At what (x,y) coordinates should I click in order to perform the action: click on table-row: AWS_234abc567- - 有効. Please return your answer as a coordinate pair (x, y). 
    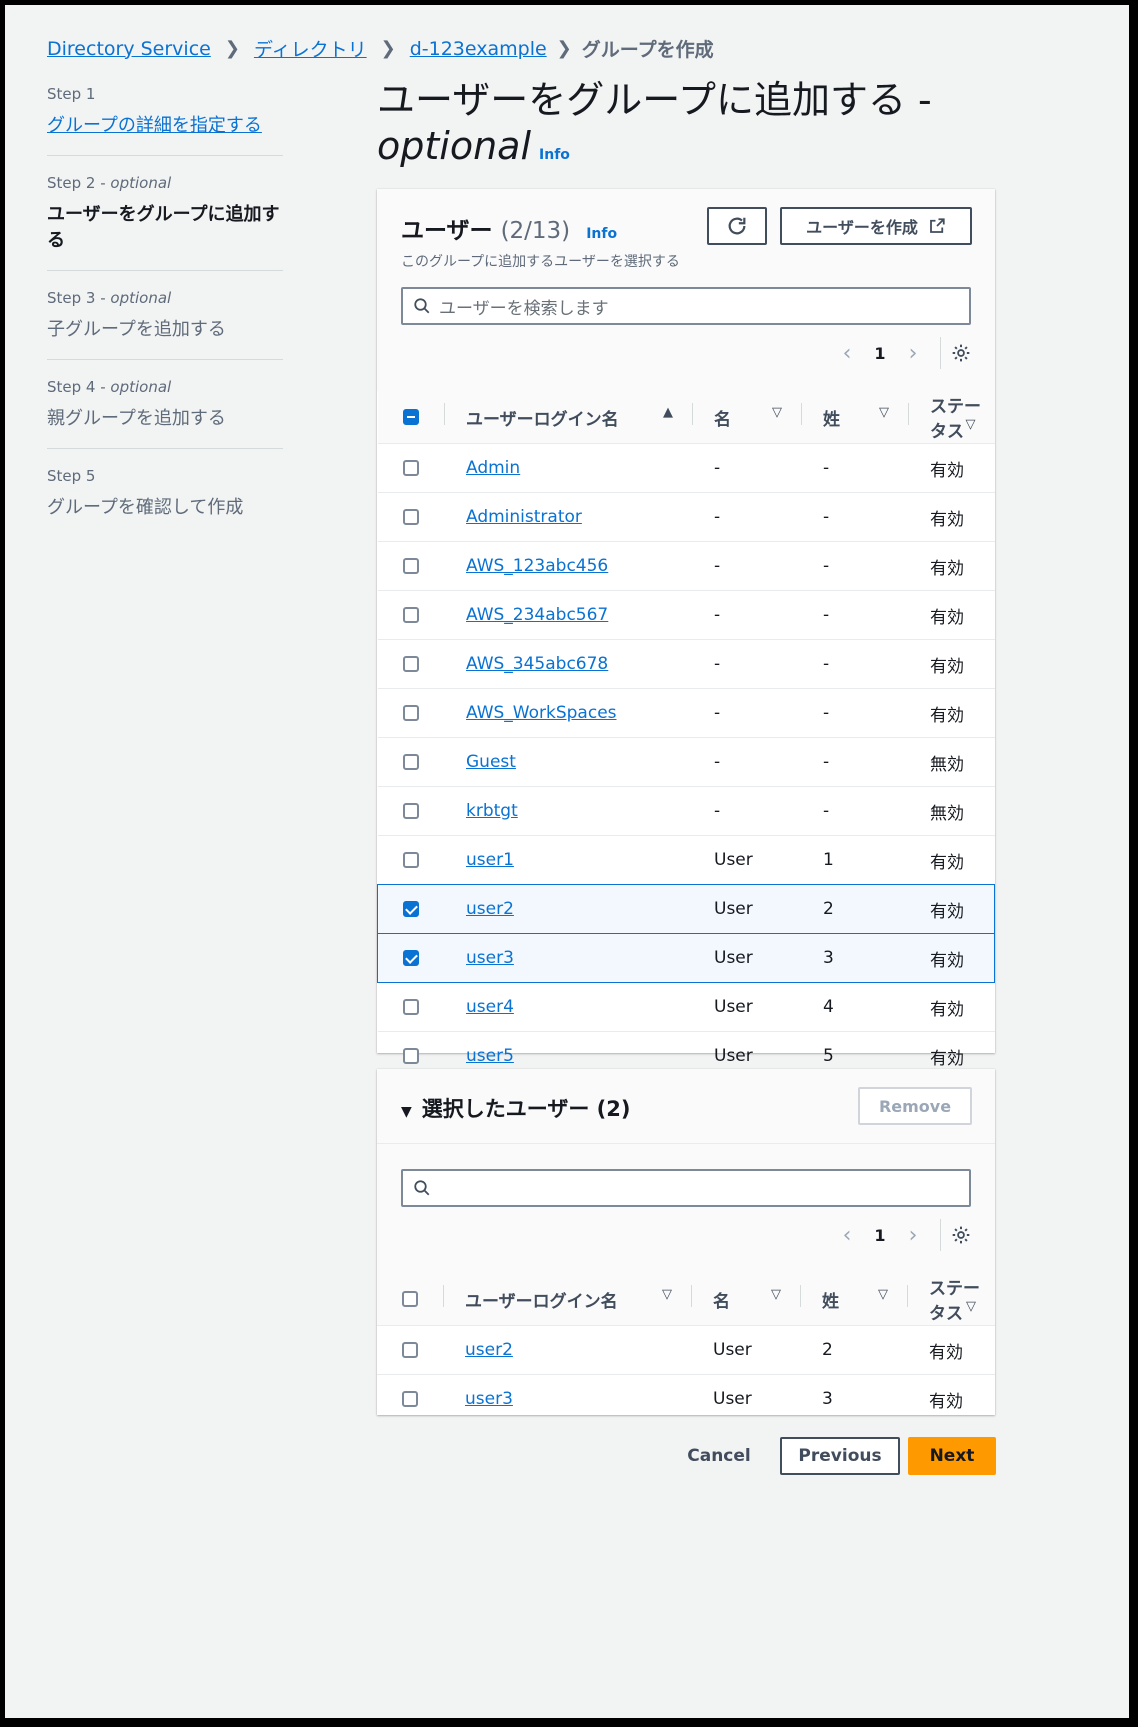
    Looking at the image, I should click on (686, 615).